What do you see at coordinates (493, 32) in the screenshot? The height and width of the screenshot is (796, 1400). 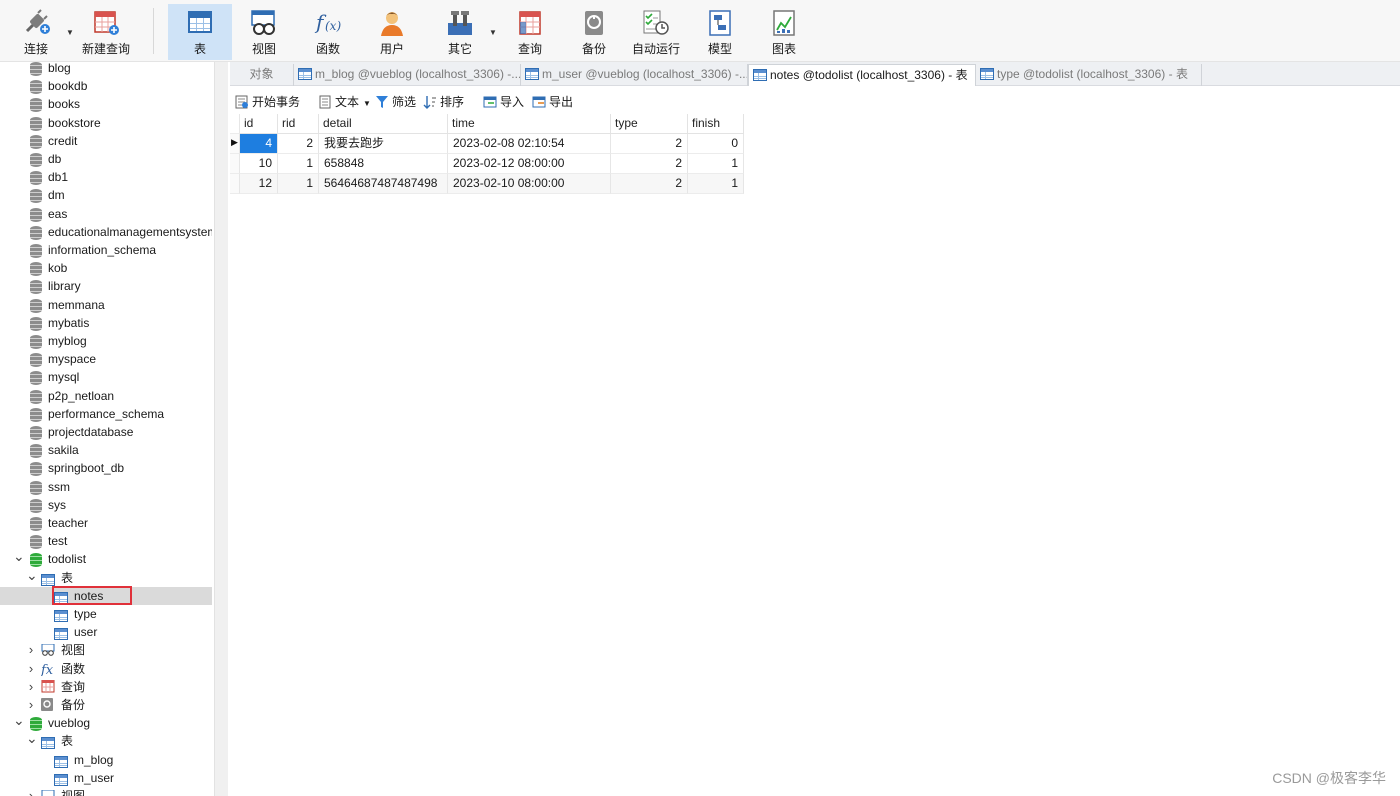 I see `other-dropdown-caret: ▼` at bounding box center [493, 32].